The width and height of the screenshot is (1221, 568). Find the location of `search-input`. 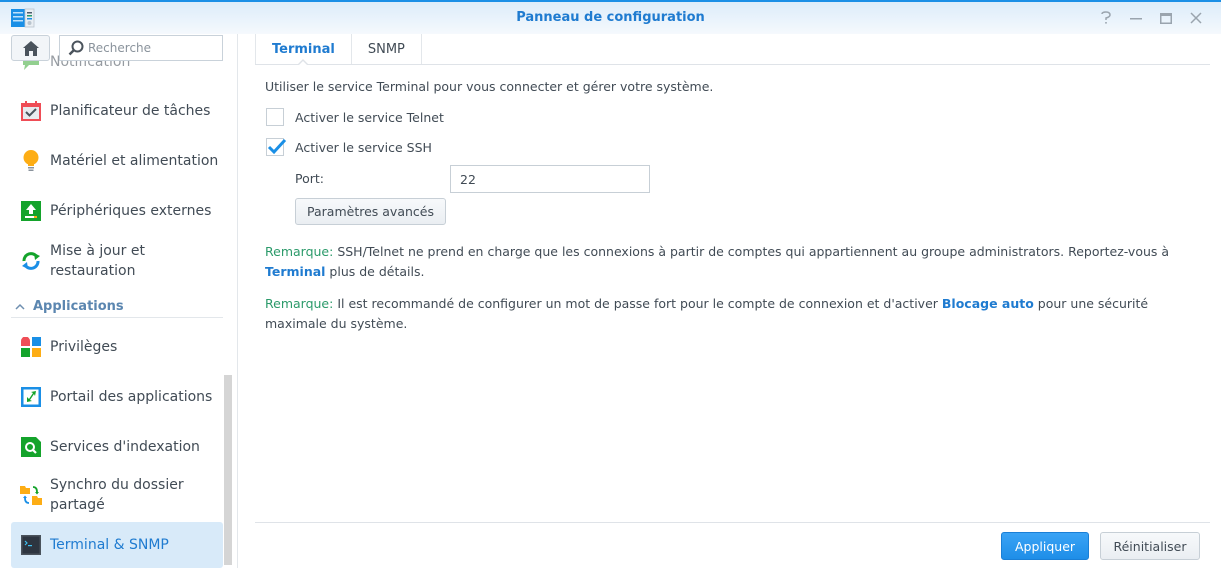

search-input is located at coordinates (153, 48).